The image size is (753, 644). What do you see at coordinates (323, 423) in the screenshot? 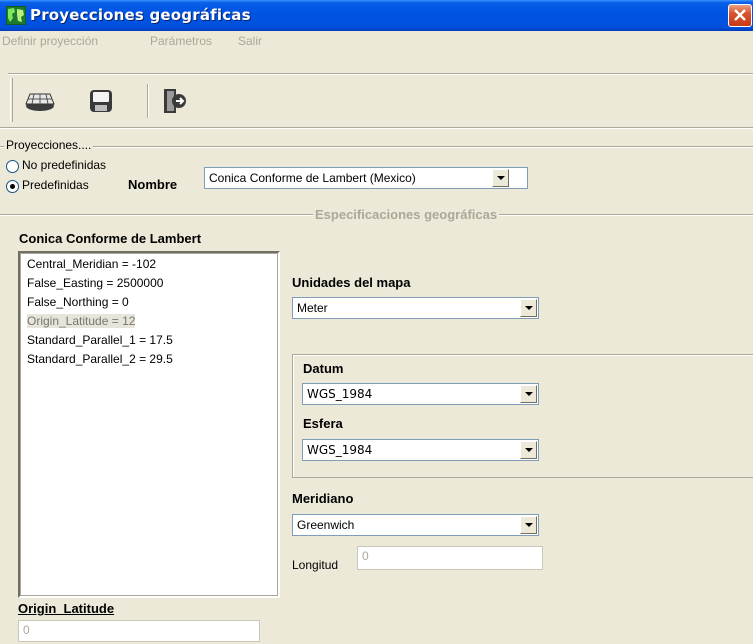
I see `spheroid-label: Esfera` at bounding box center [323, 423].